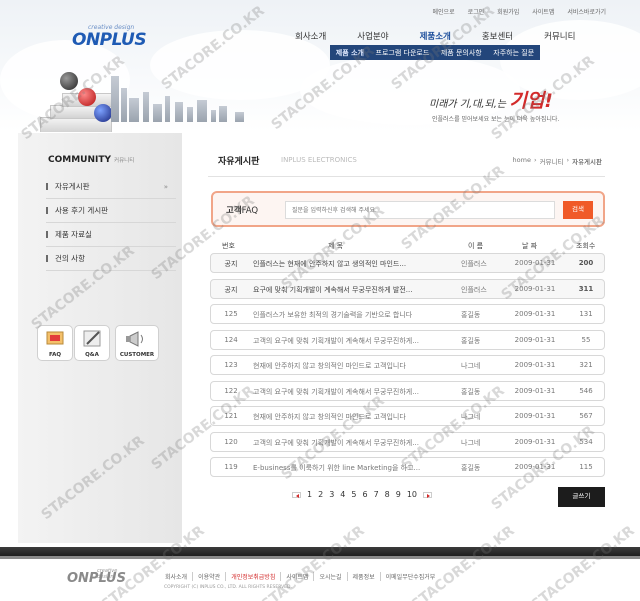 The width and height of the screenshot is (640, 601). What do you see at coordinates (320, 551) in the screenshot?
I see `footer-top-bar` at bounding box center [320, 551].